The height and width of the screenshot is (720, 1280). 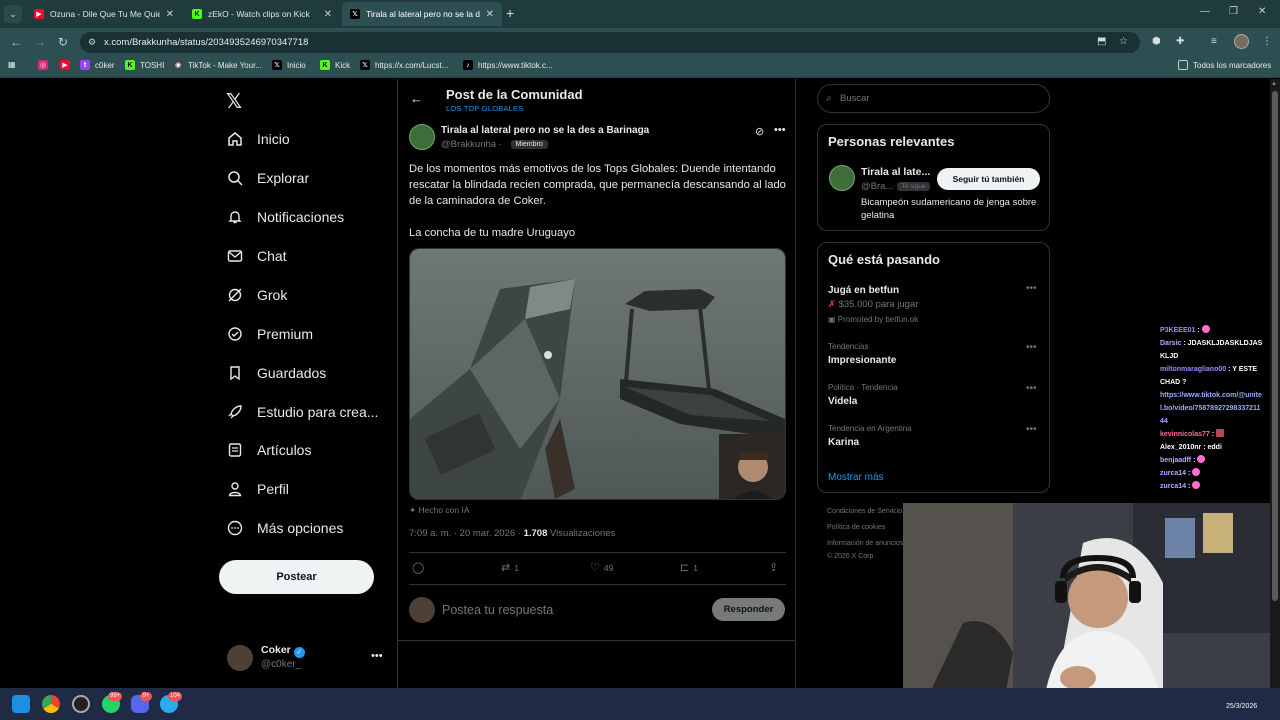 I want to click on install-icon: ⬒, so click(x=1101, y=41).